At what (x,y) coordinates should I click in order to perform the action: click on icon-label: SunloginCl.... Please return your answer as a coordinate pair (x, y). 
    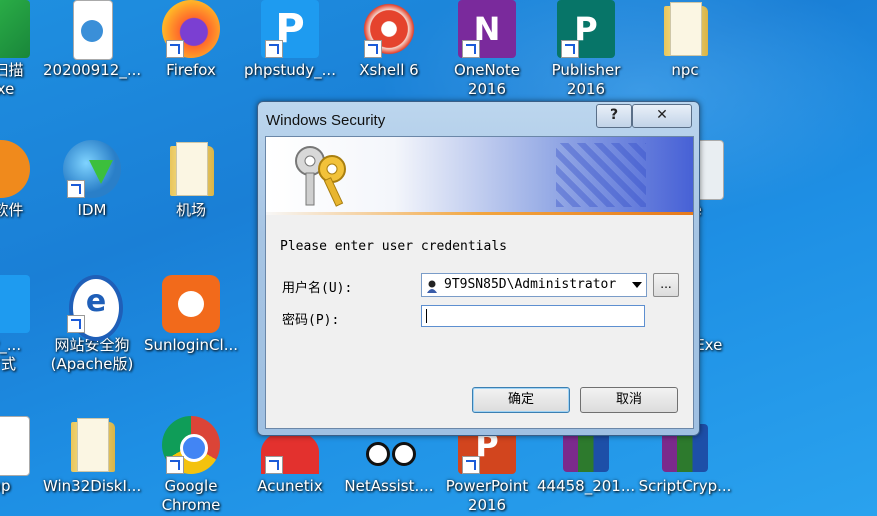
    Looking at the image, I should click on (191, 345).